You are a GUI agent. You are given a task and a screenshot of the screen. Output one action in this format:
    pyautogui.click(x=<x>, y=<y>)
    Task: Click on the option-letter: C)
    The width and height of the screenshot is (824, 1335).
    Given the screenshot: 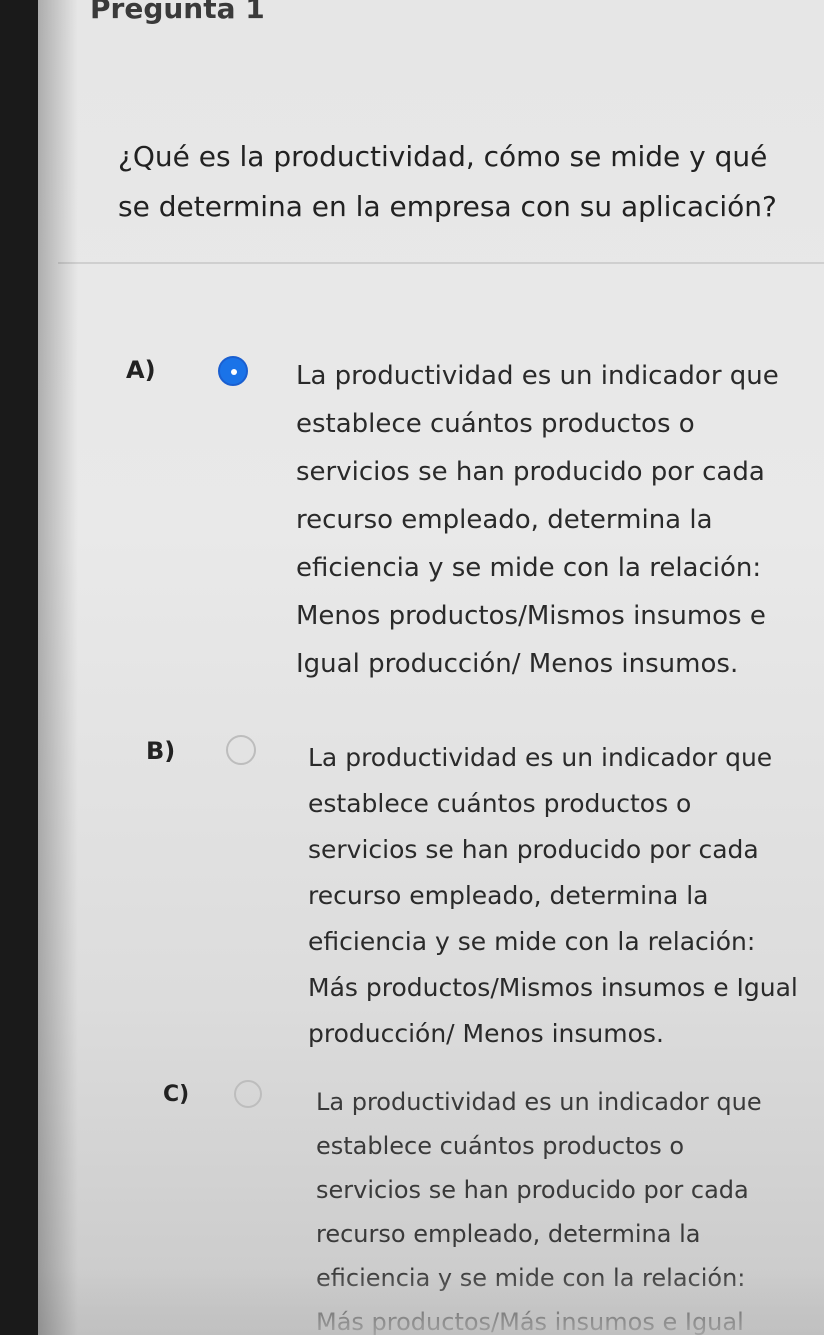 What is the action you would take?
    pyautogui.click(x=176, y=1094)
    